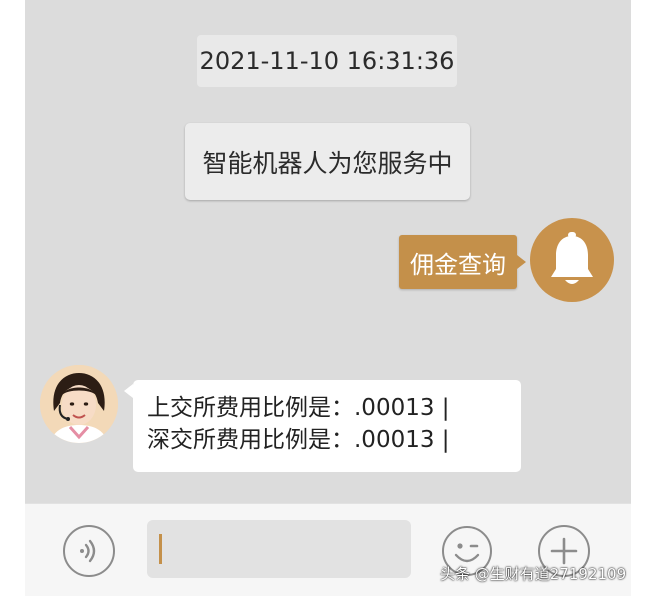 The image size is (653, 596). I want to click on agent-avatar, so click(79, 404).